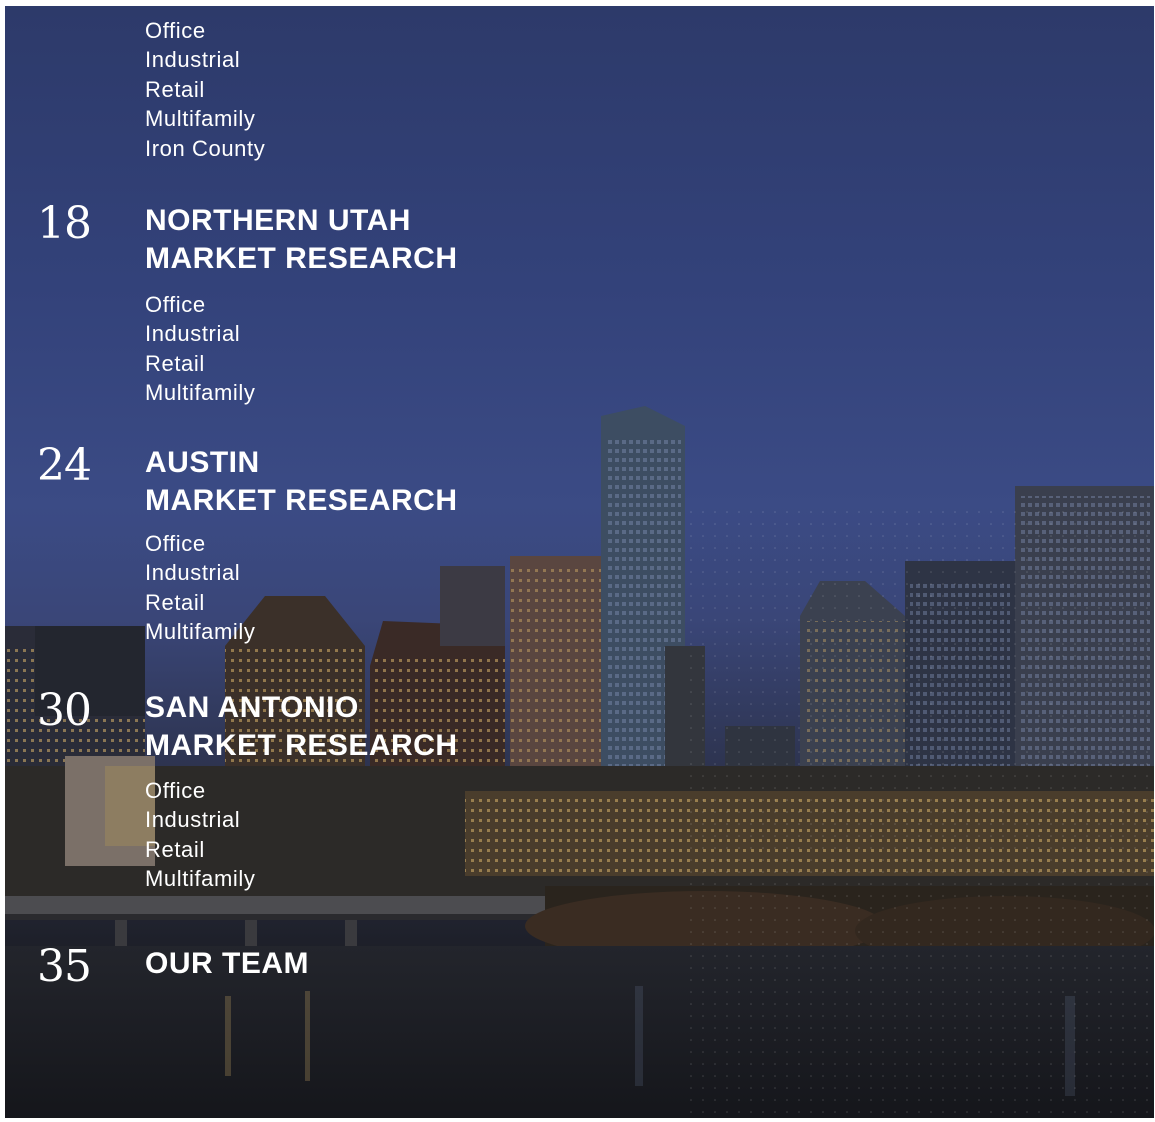 The image size is (1155, 1122). What do you see at coordinates (64, 223) in the screenshot?
I see `page-number: 18` at bounding box center [64, 223].